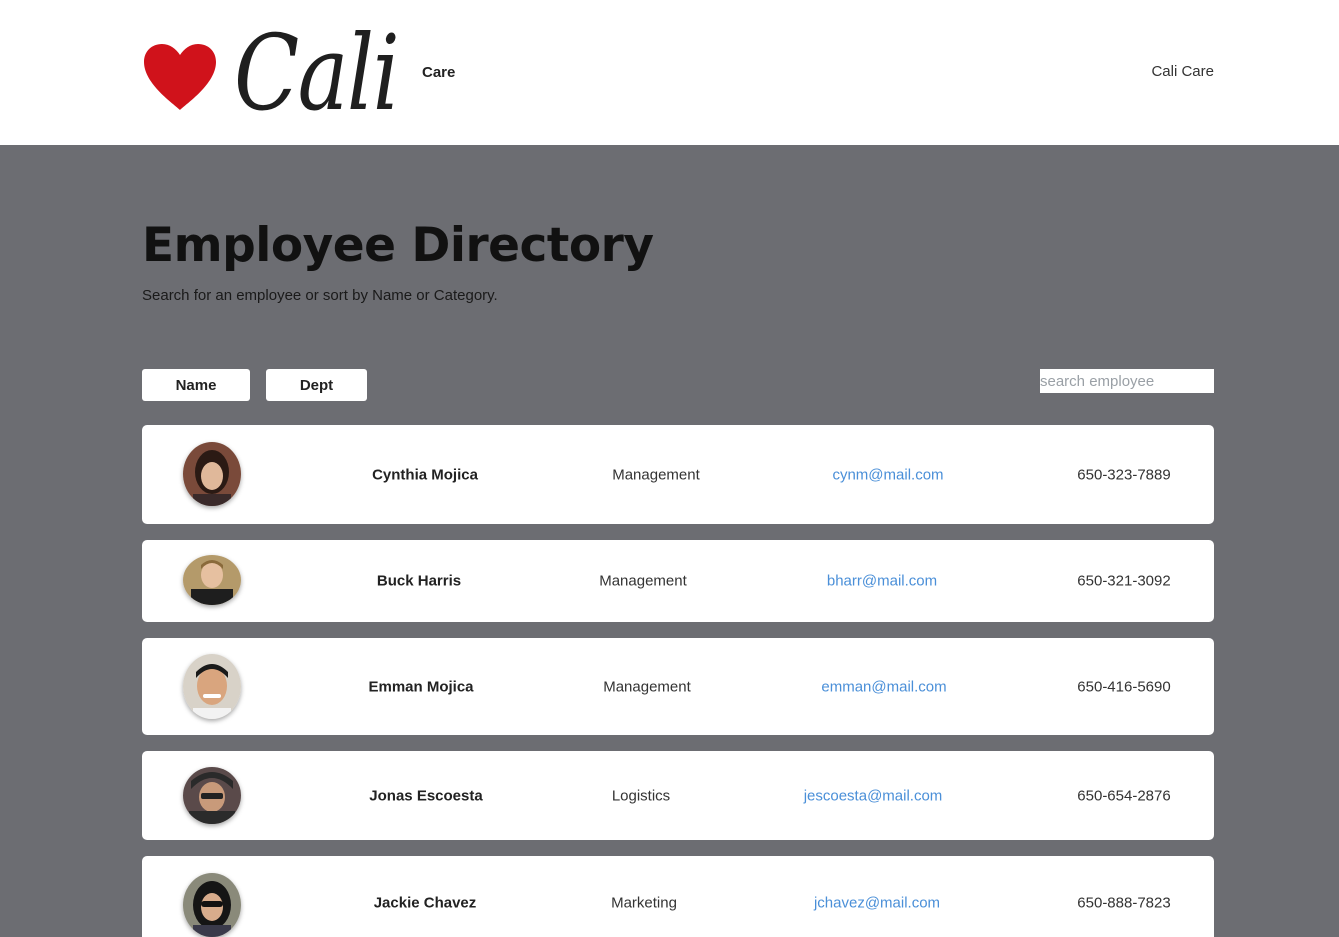 This screenshot has height=937, width=1339. Describe the element at coordinates (1124, 581) in the screenshot. I see `employee-phone: 650-321-3092` at that location.